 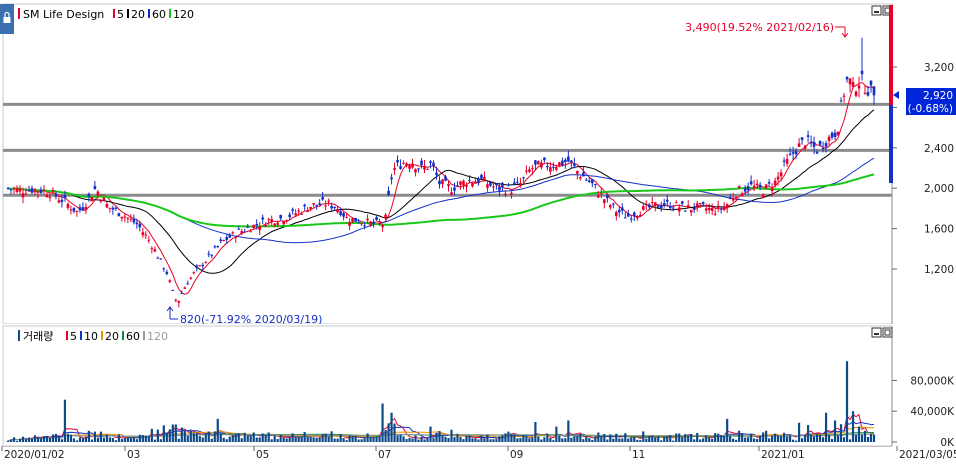 What do you see at coordinates (7, 19) in the screenshot?
I see `side-tab` at bounding box center [7, 19].